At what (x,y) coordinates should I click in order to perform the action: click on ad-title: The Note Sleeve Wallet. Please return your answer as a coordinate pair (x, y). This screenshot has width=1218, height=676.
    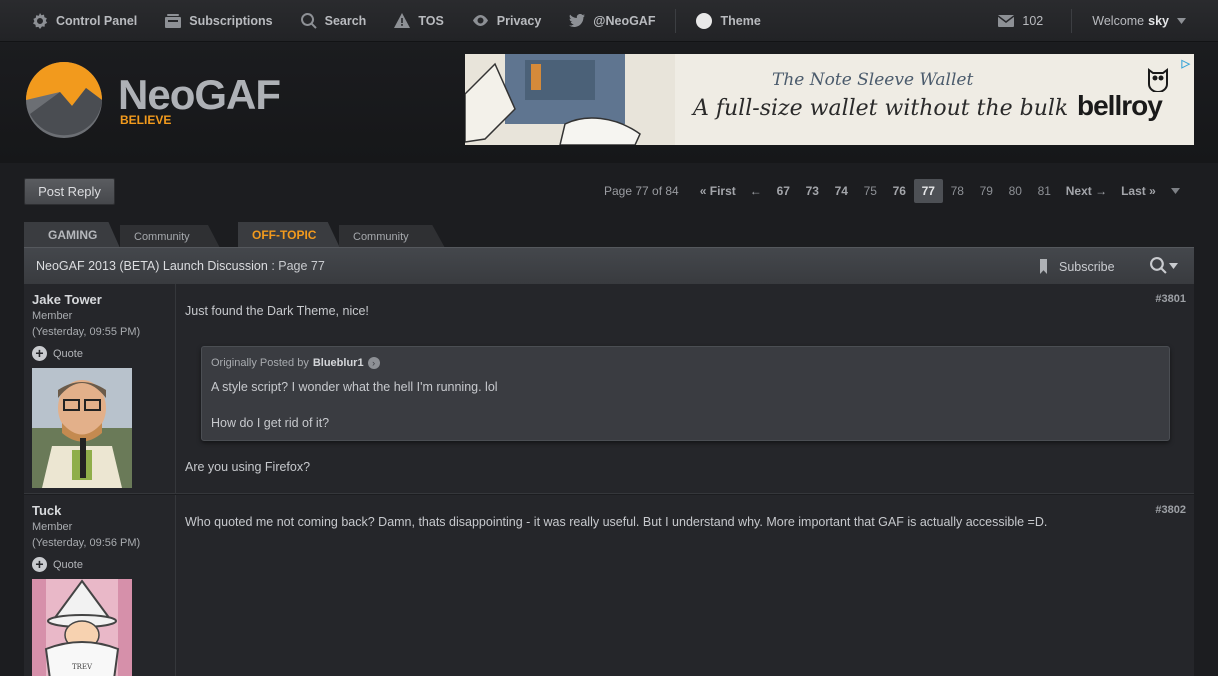
    Looking at the image, I should click on (873, 80).